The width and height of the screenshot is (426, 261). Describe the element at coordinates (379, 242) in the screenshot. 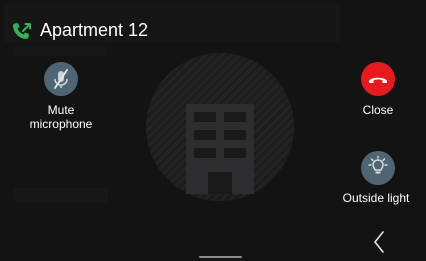

I see `chevron-left-icon` at that location.